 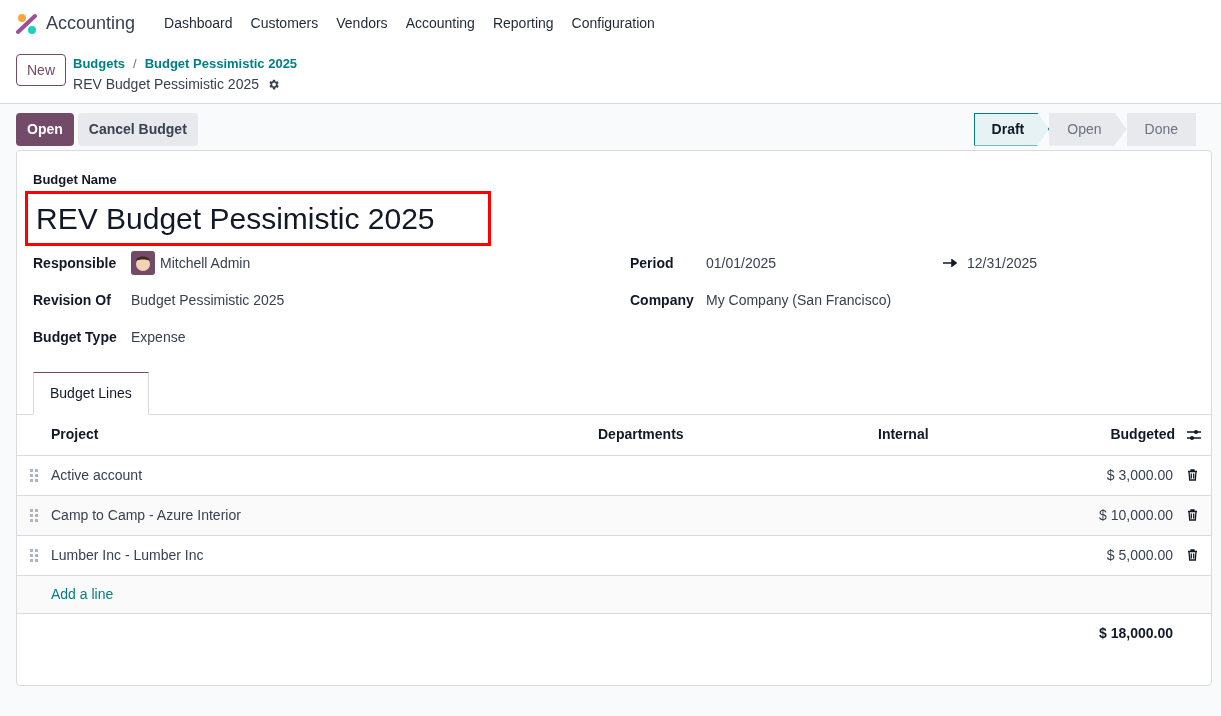 What do you see at coordinates (738, 434) in the screenshot?
I see `column-header: Departments` at bounding box center [738, 434].